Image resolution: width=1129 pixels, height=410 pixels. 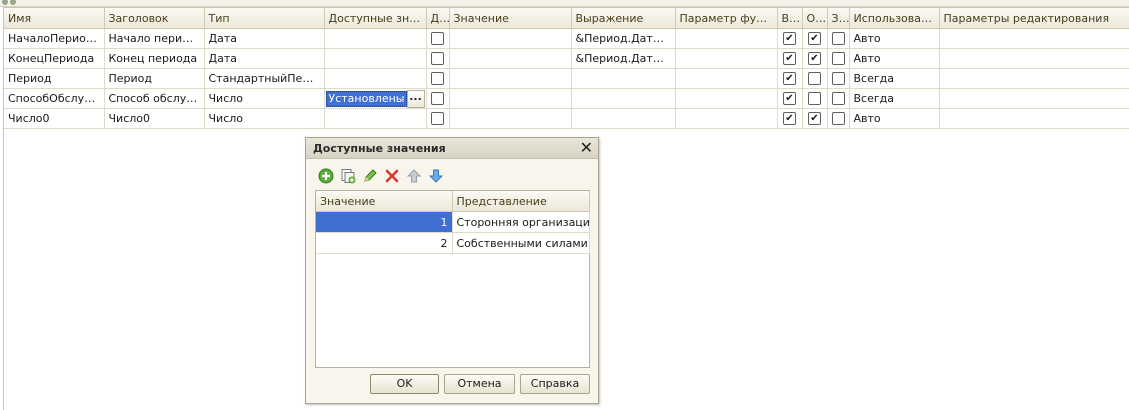 I want to click on edit-icon, so click(x=370, y=176).